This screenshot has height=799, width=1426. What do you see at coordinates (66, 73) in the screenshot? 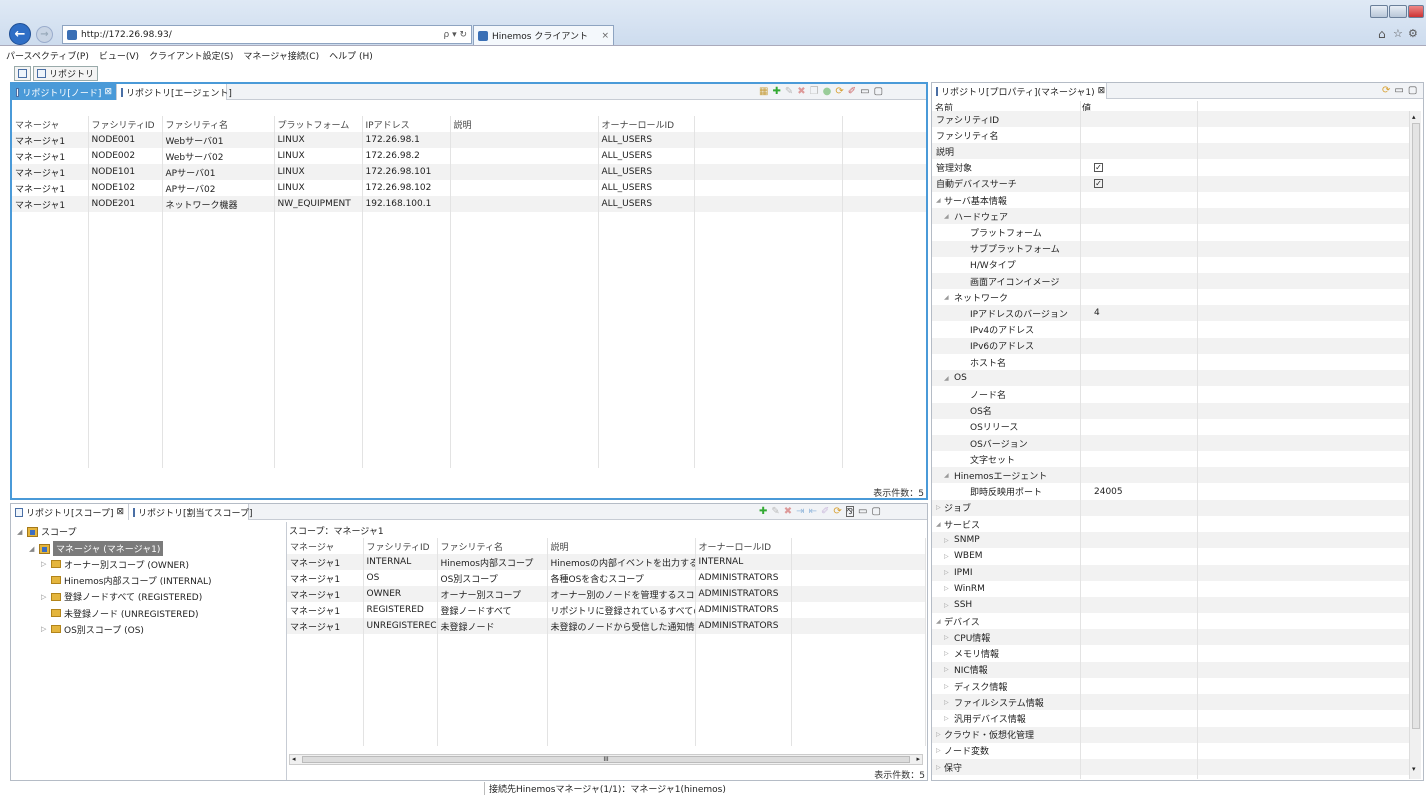
I see `repository-perspective-button: リポジトリ` at bounding box center [66, 73].